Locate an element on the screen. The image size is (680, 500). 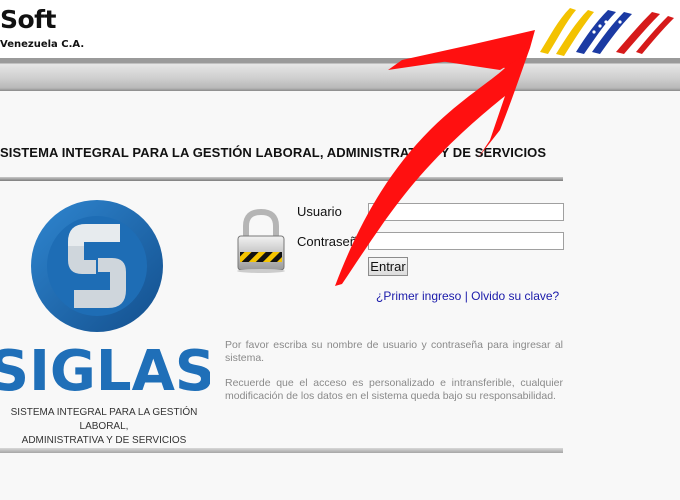
siglas-logo: SIGLAS is located at coordinates (105, 302).